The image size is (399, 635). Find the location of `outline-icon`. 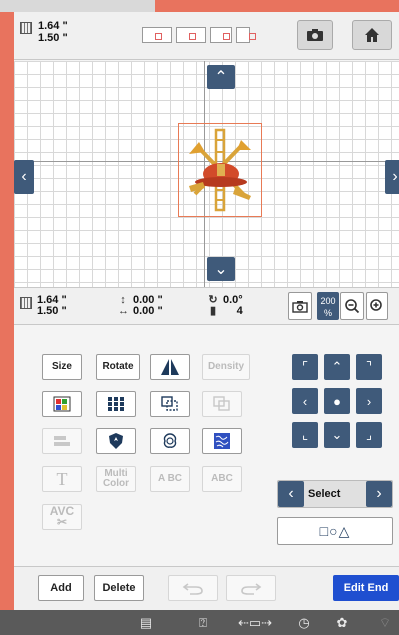

outline-icon is located at coordinates (170, 440).